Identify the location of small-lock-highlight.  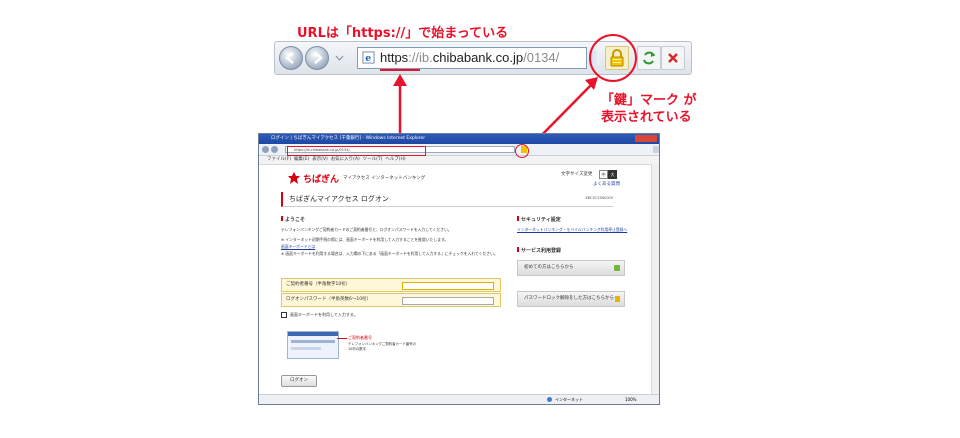
(522, 151).